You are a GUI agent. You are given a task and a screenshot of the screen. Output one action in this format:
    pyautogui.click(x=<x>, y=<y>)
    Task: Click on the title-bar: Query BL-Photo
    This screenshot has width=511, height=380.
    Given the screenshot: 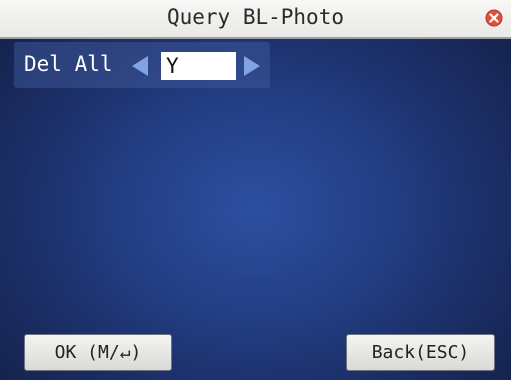 What is the action you would take?
    pyautogui.click(x=255, y=19)
    